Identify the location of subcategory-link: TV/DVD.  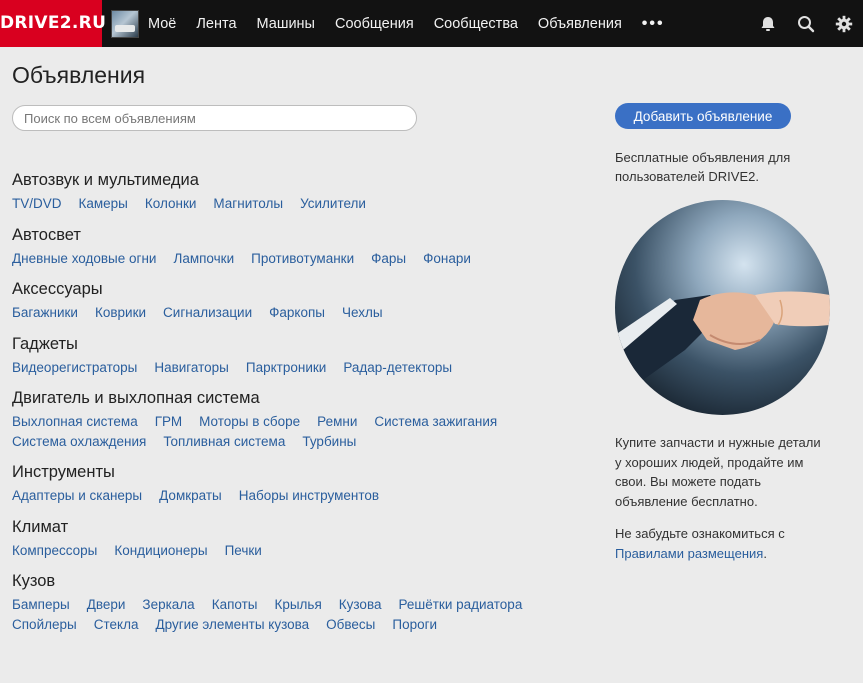
(37, 203).